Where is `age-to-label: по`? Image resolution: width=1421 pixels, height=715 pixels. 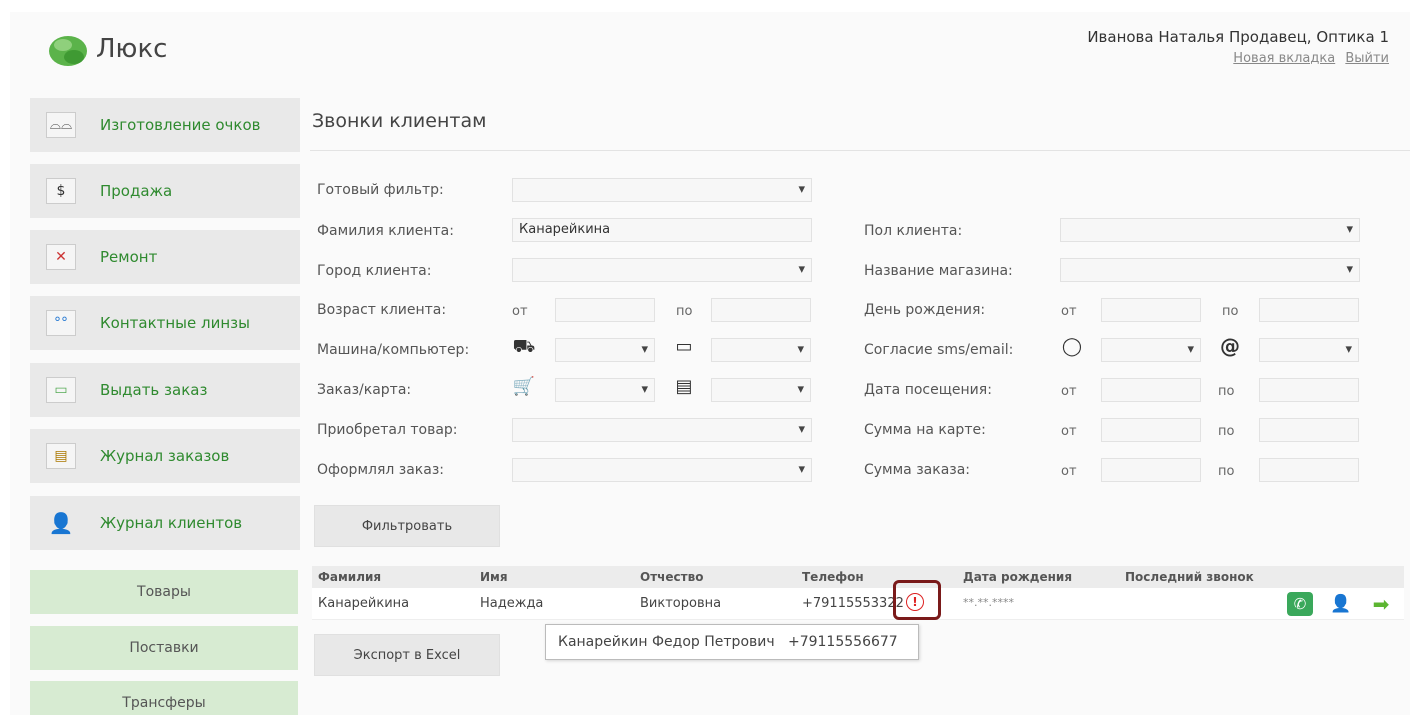 age-to-label: по is located at coordinates (684, 311).